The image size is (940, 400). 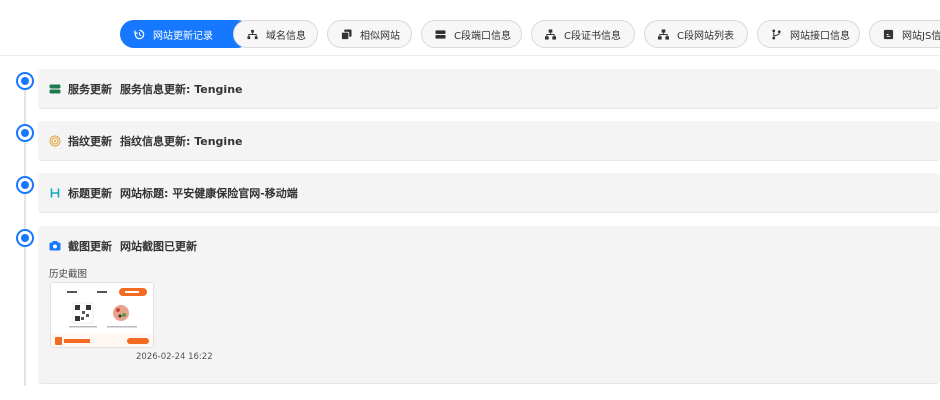 What do you see at coordinates (90, 89) in the screenshot?
I see `update-type: 服务更新` at bounding box center [90, 89].